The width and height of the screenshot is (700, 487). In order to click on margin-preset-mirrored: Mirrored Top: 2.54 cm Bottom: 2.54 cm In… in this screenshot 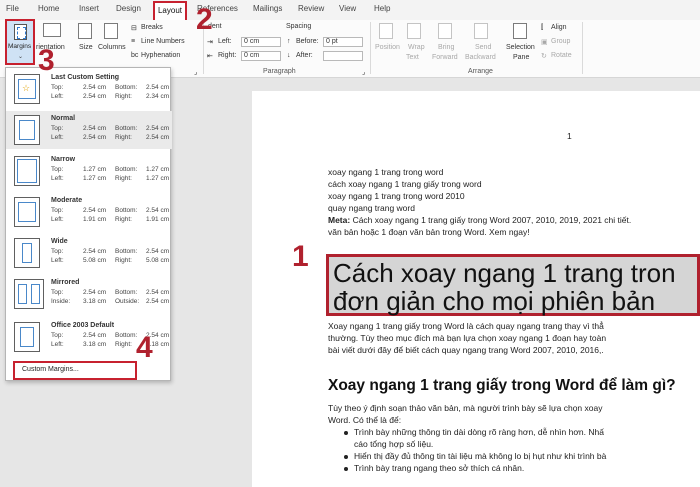, I will do `click(89, 294)`.